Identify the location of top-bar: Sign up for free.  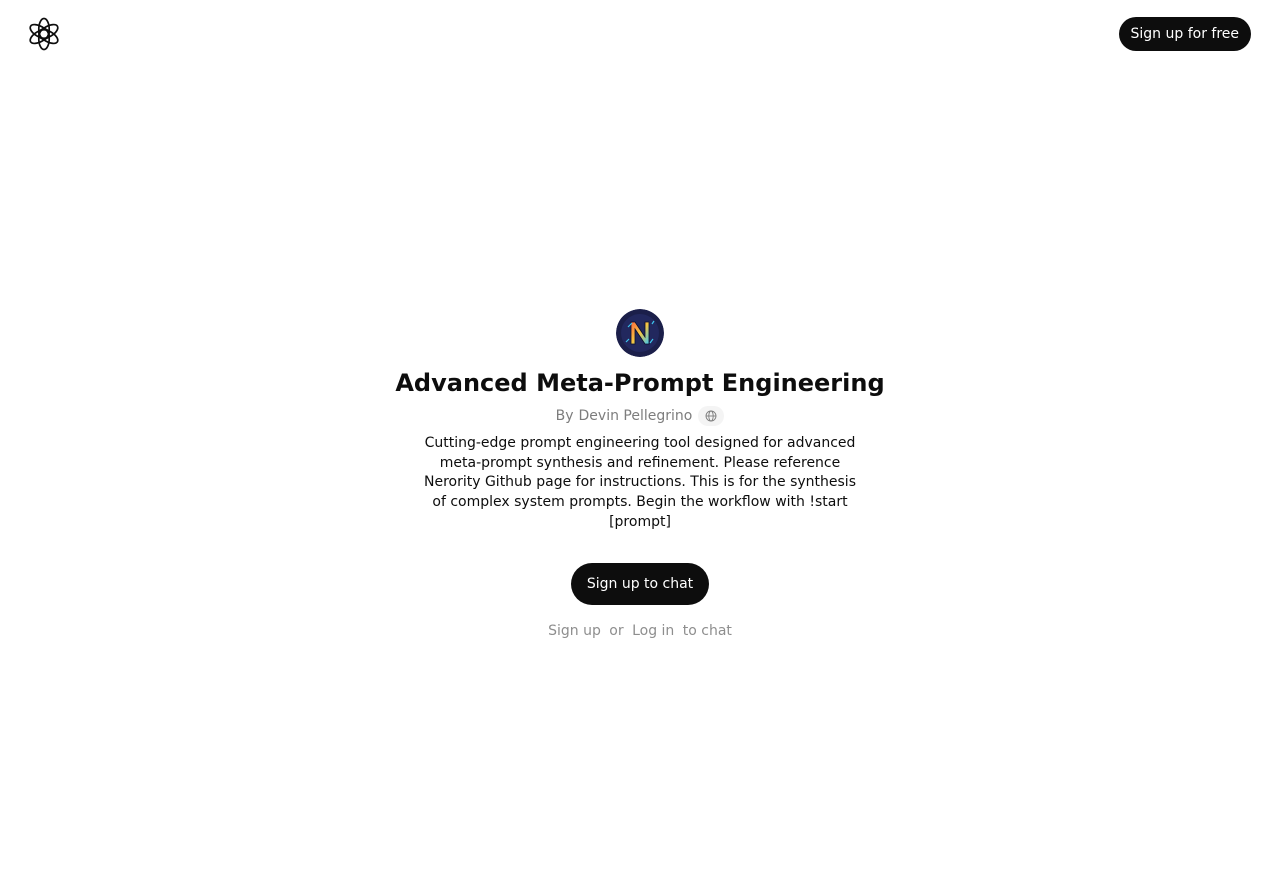
(640, 34).